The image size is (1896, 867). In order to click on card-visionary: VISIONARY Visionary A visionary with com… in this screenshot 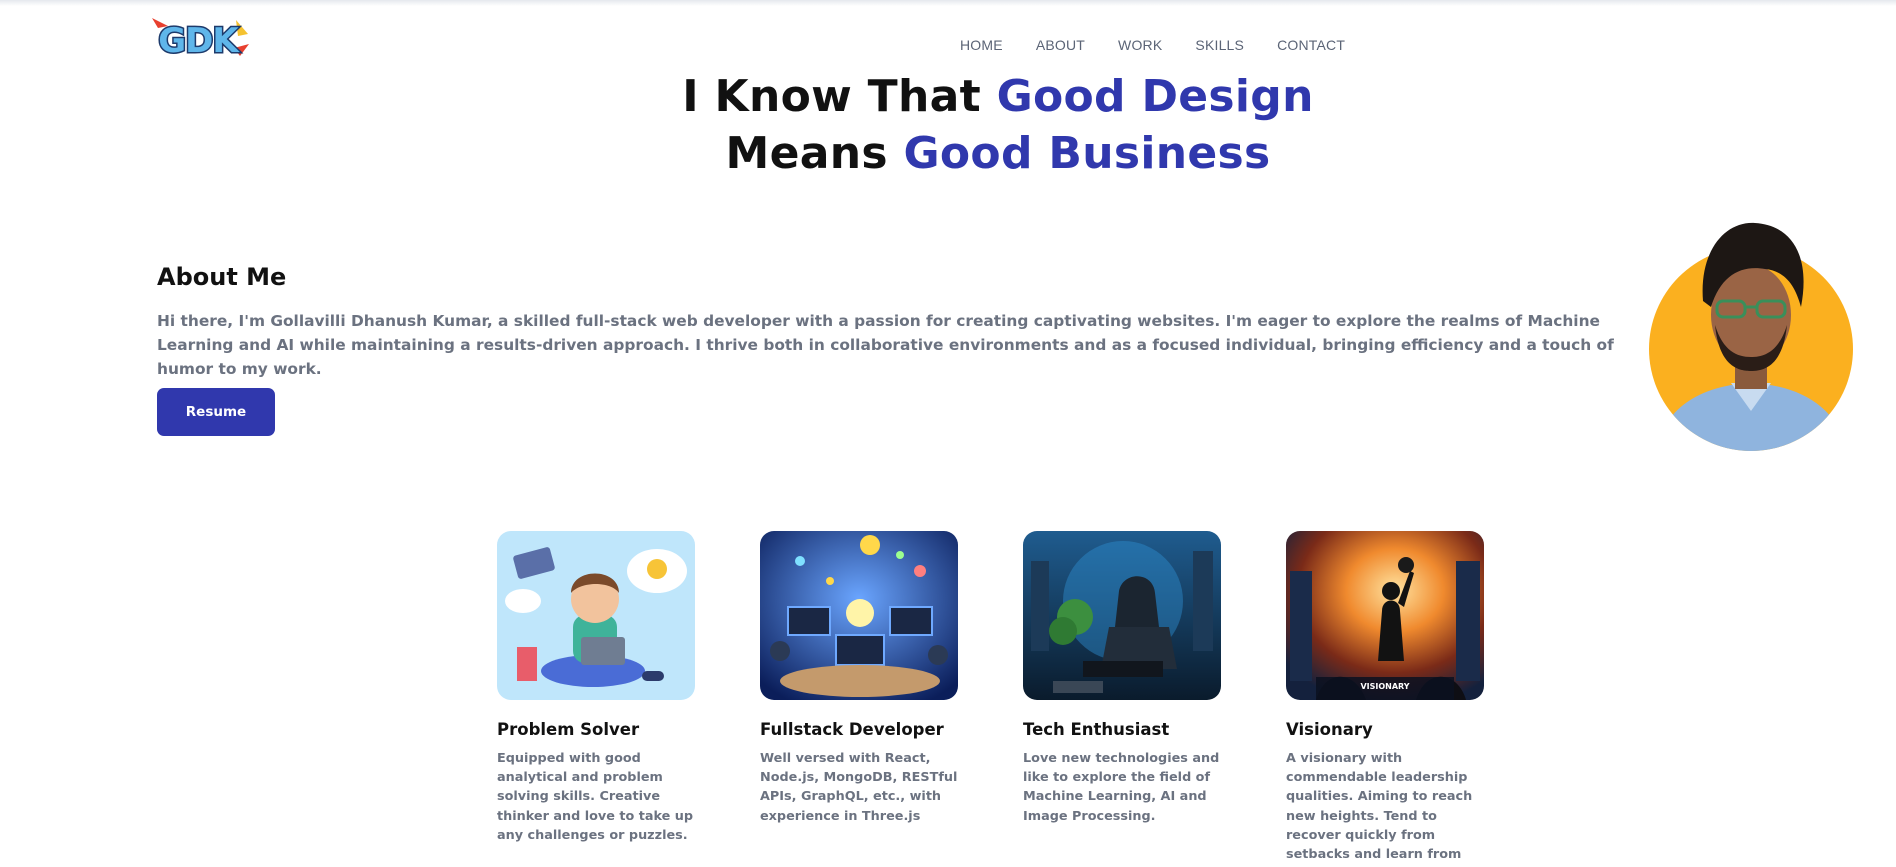, I will do `click(1385, 699)`.